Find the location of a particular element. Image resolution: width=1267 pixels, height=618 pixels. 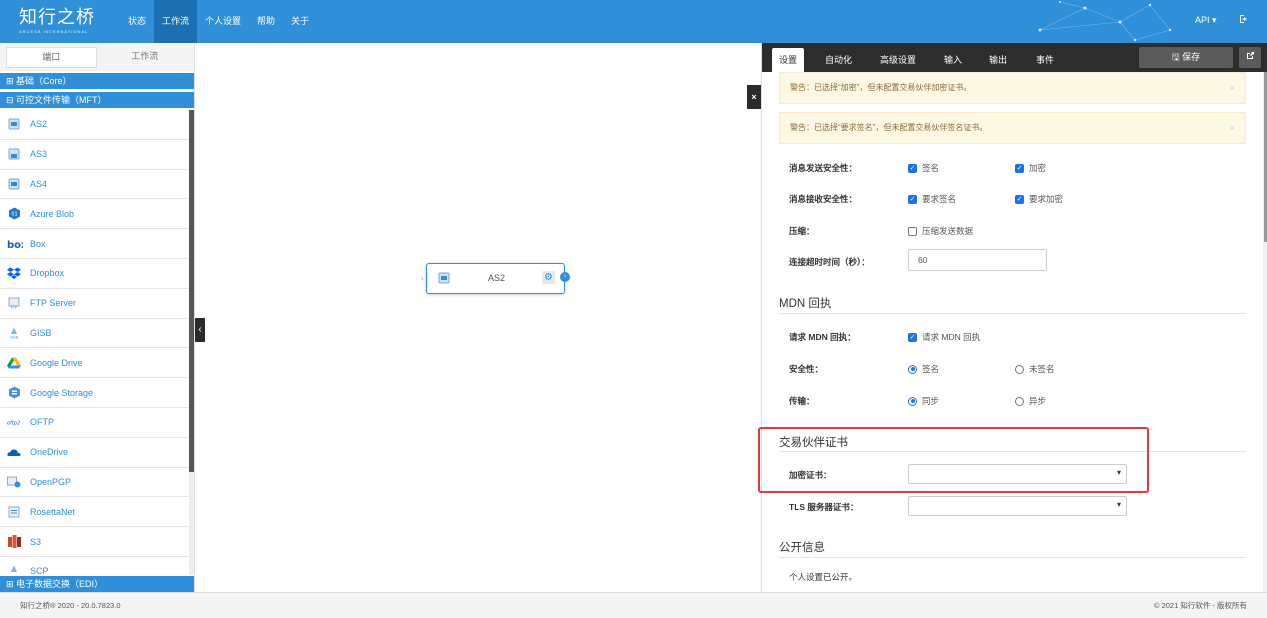

connector-item-as2: AS2 is located at coordinates (94, 125).